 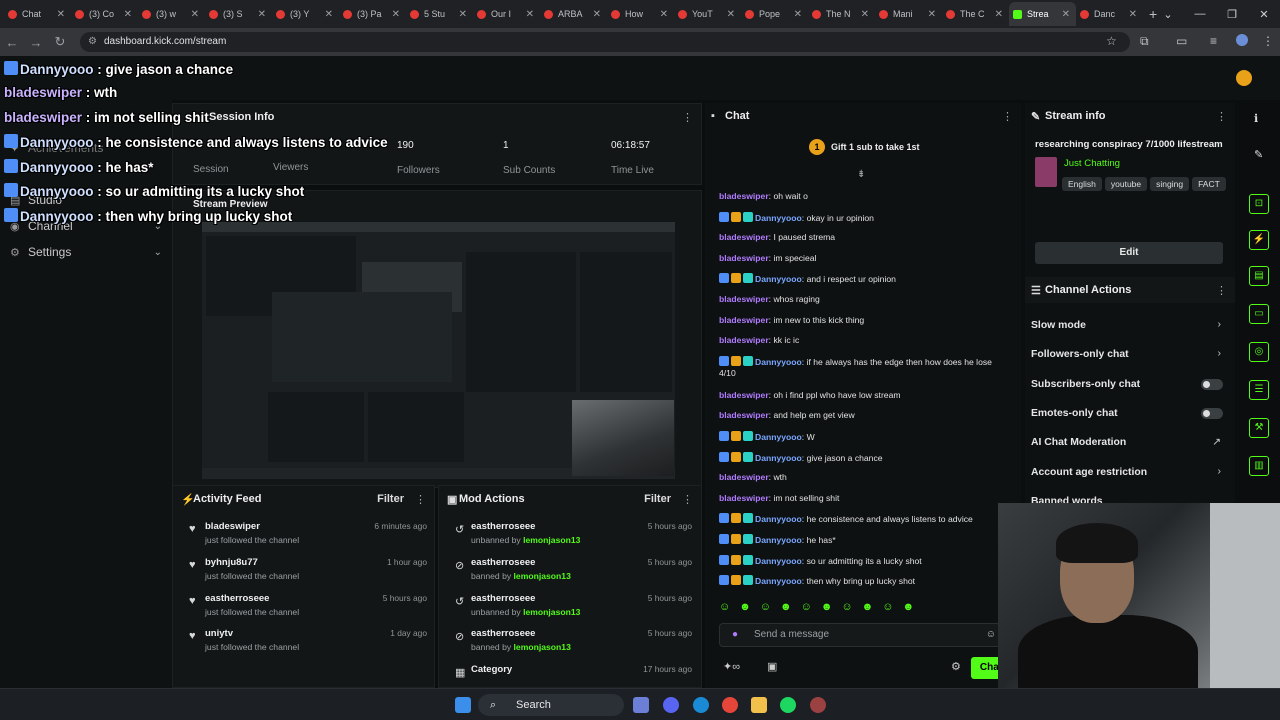 I want to click on browser-tab: (3) Y ✕, so click(x=305, y=14).